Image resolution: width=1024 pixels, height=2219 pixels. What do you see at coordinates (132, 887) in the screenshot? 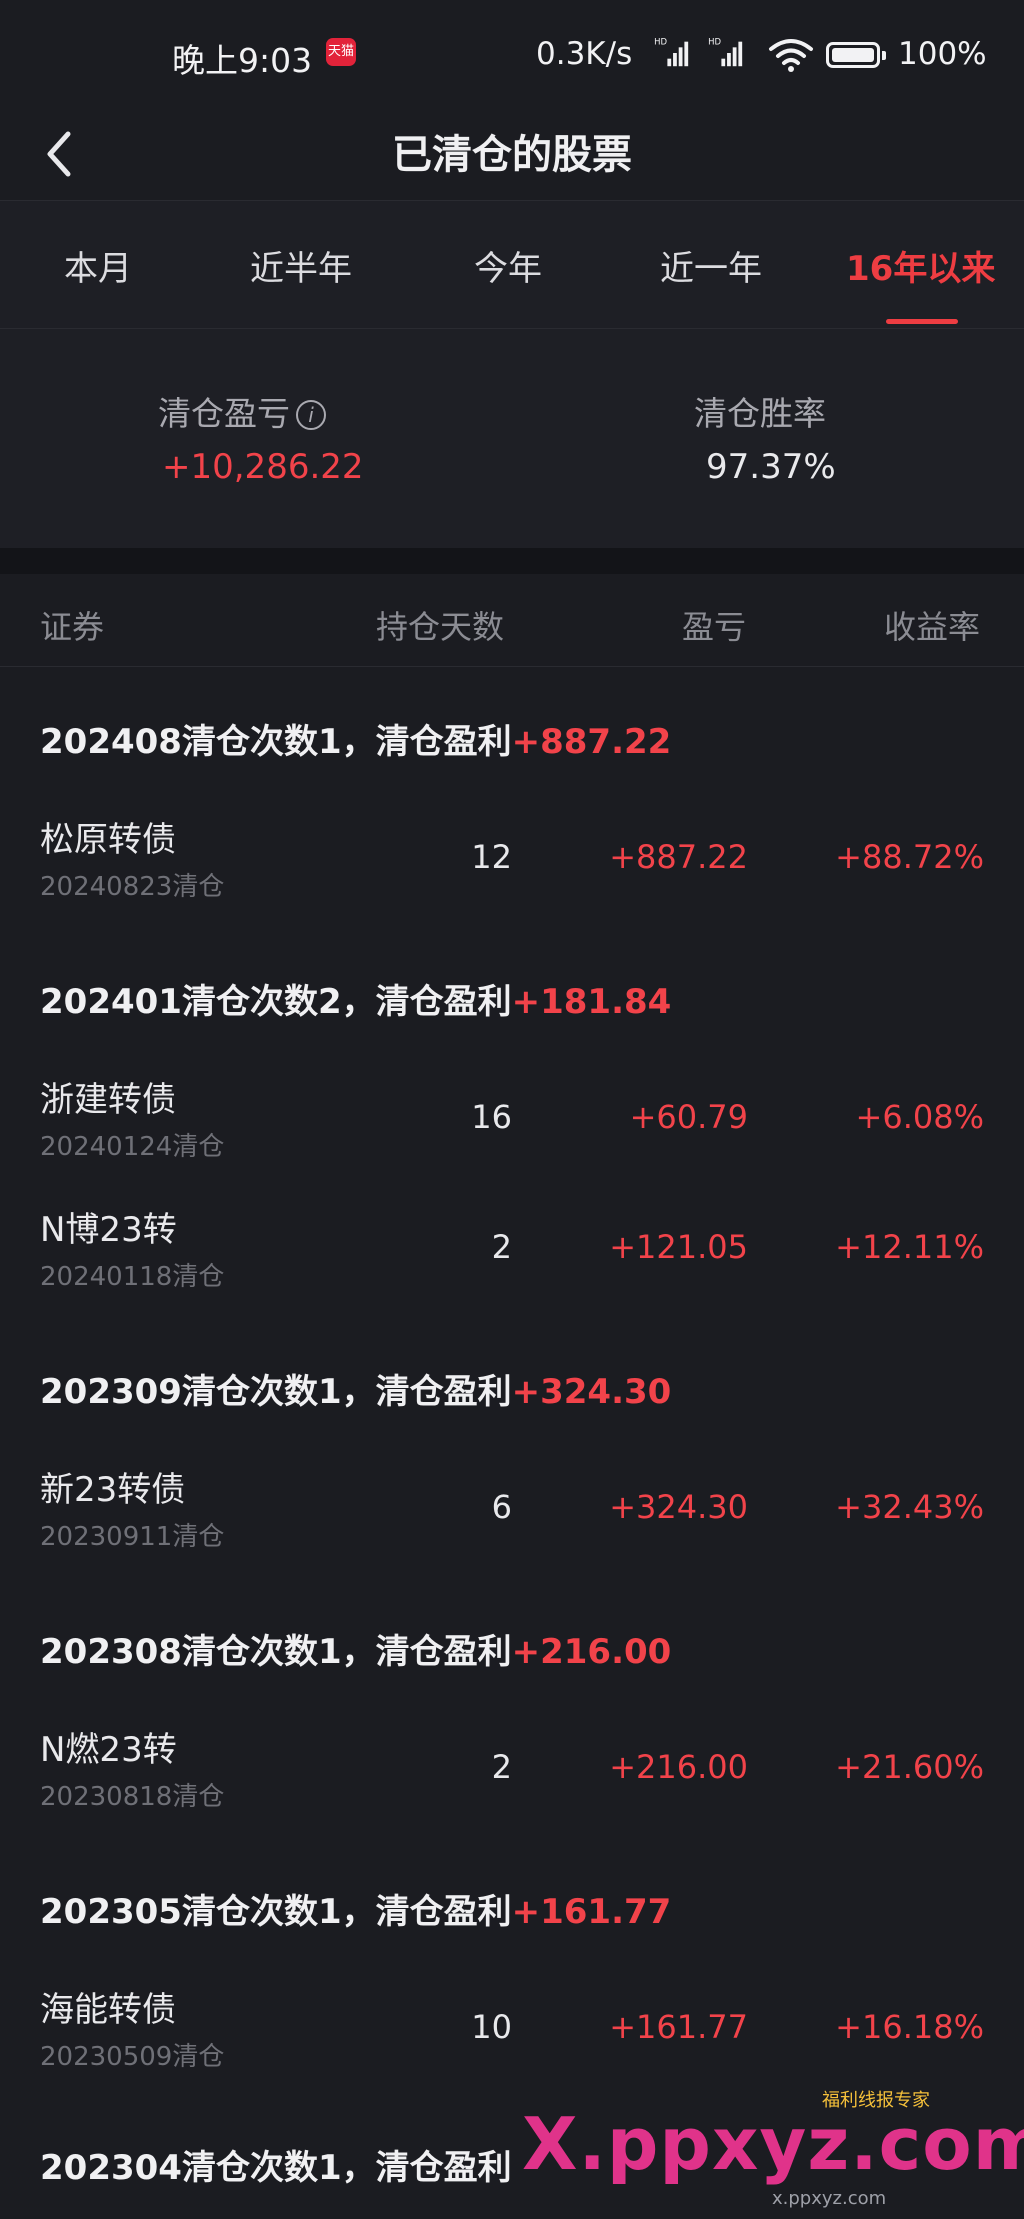
I see `clear-date: 20240823清仓` at bounding box center [132, 887].